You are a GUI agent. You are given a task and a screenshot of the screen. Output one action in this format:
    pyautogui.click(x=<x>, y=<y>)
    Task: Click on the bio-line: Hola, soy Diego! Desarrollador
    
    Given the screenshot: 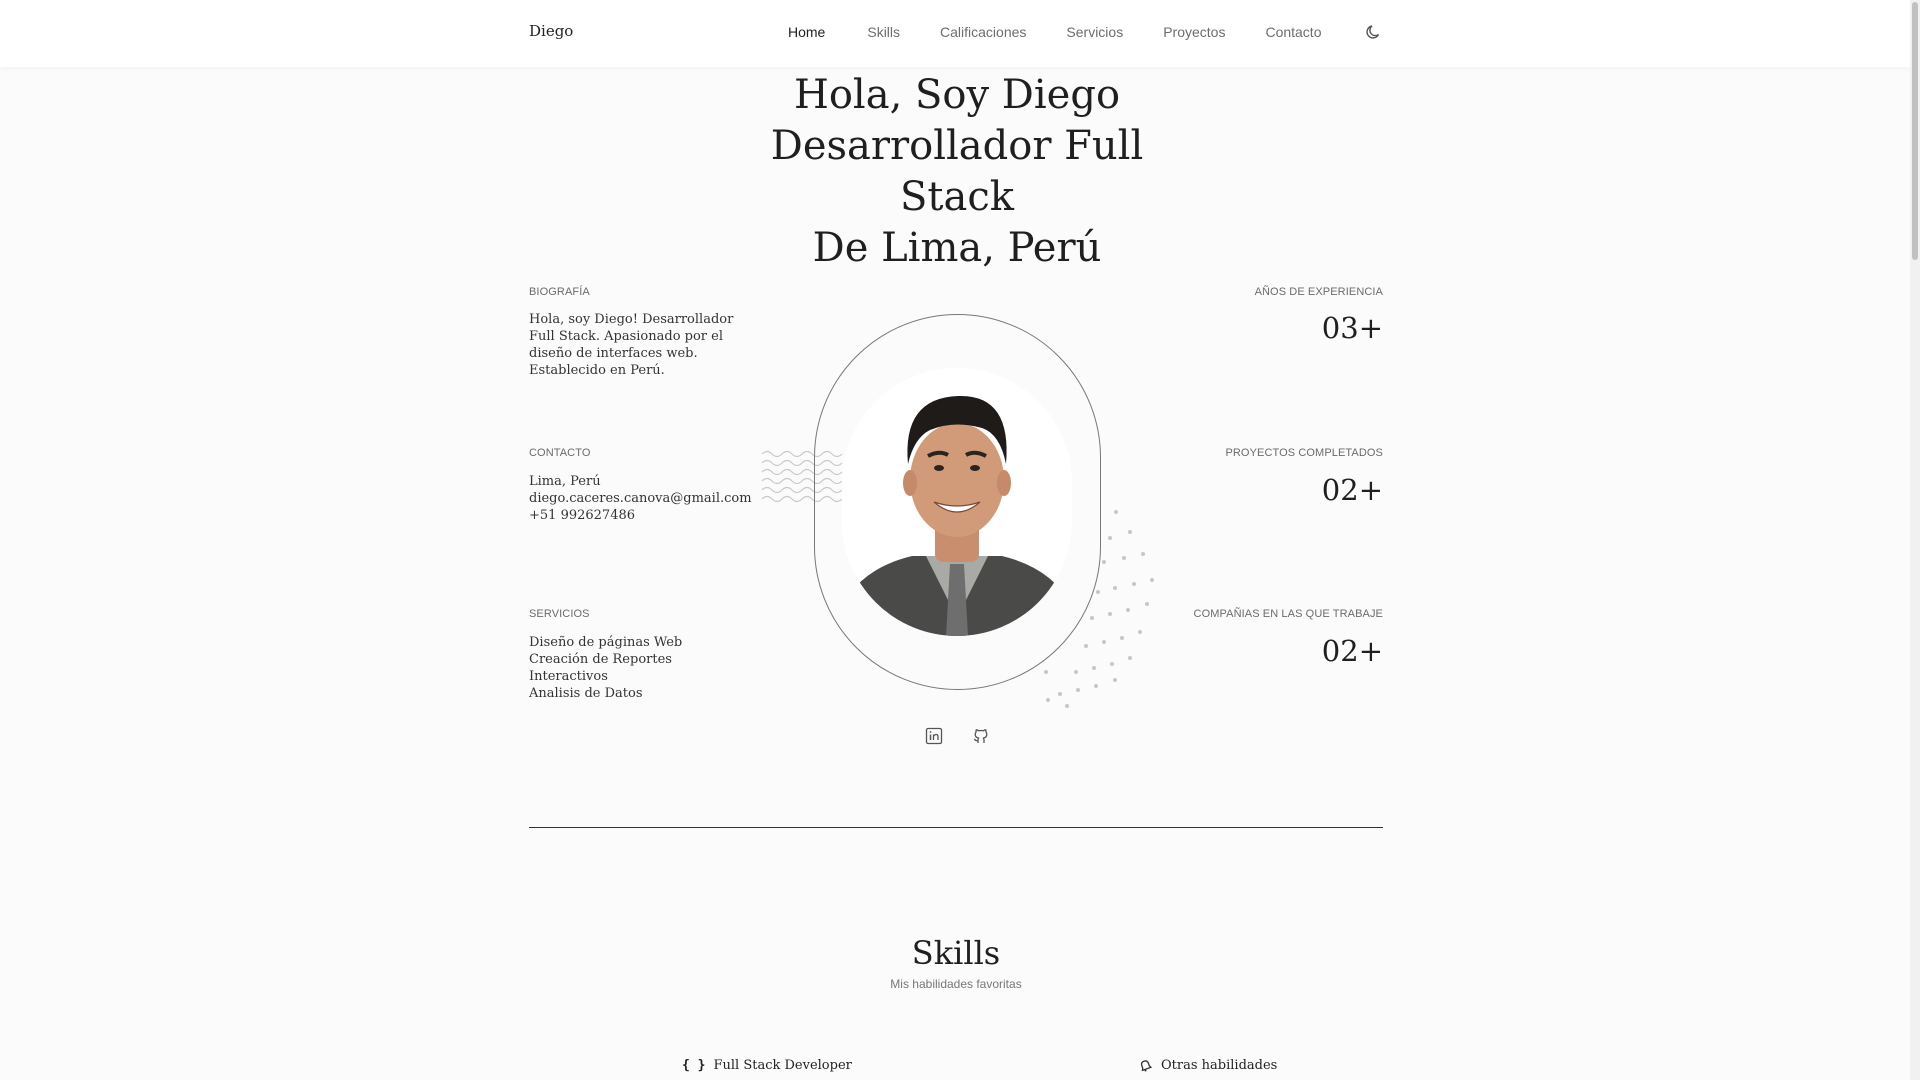 What is the action you would take?
    pyautogui.click(x=631, y=319)
    